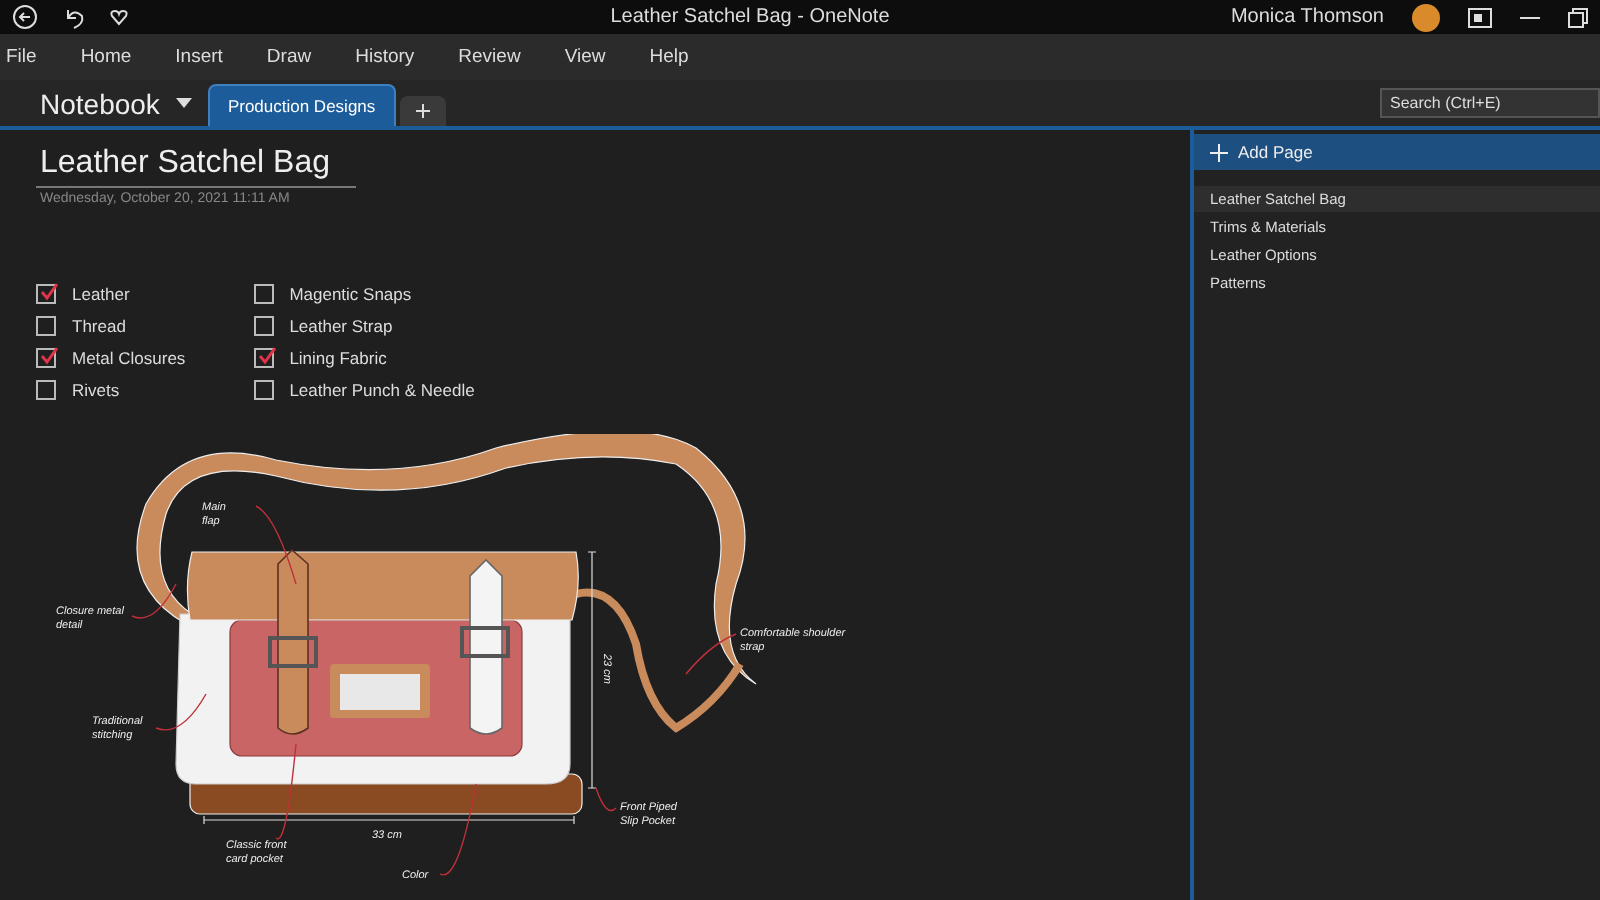 This screenshot has height=900, width=1600. What do you see at coordinates (196, 165) in the screenshot?
I see `page-title: Leather Satchel Bag` at bounding box center [196, 165].